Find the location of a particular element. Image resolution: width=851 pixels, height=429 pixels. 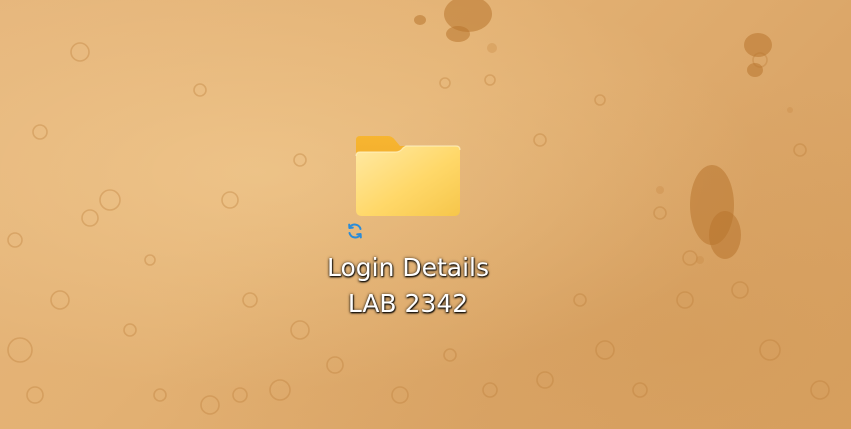

folder-icon is located at coordinates (408, 176).